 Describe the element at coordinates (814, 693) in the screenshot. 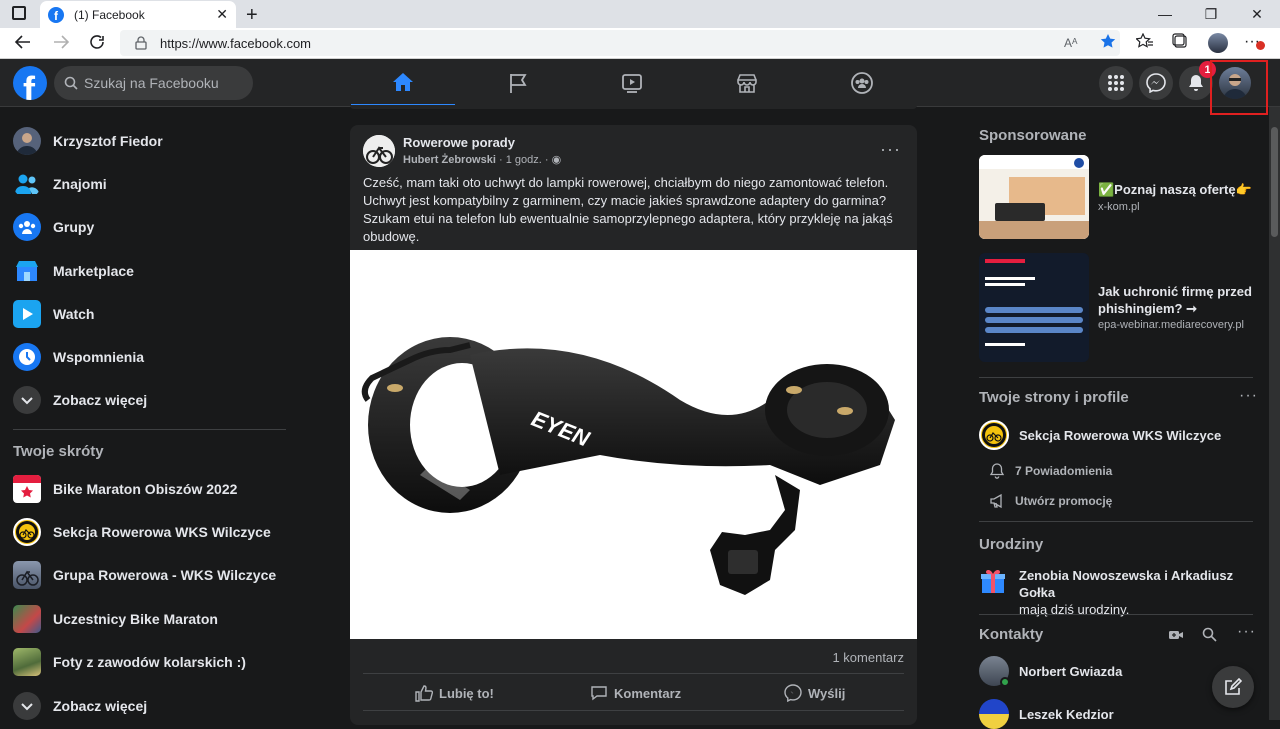

I see `share-button: Wyślij` at that location.